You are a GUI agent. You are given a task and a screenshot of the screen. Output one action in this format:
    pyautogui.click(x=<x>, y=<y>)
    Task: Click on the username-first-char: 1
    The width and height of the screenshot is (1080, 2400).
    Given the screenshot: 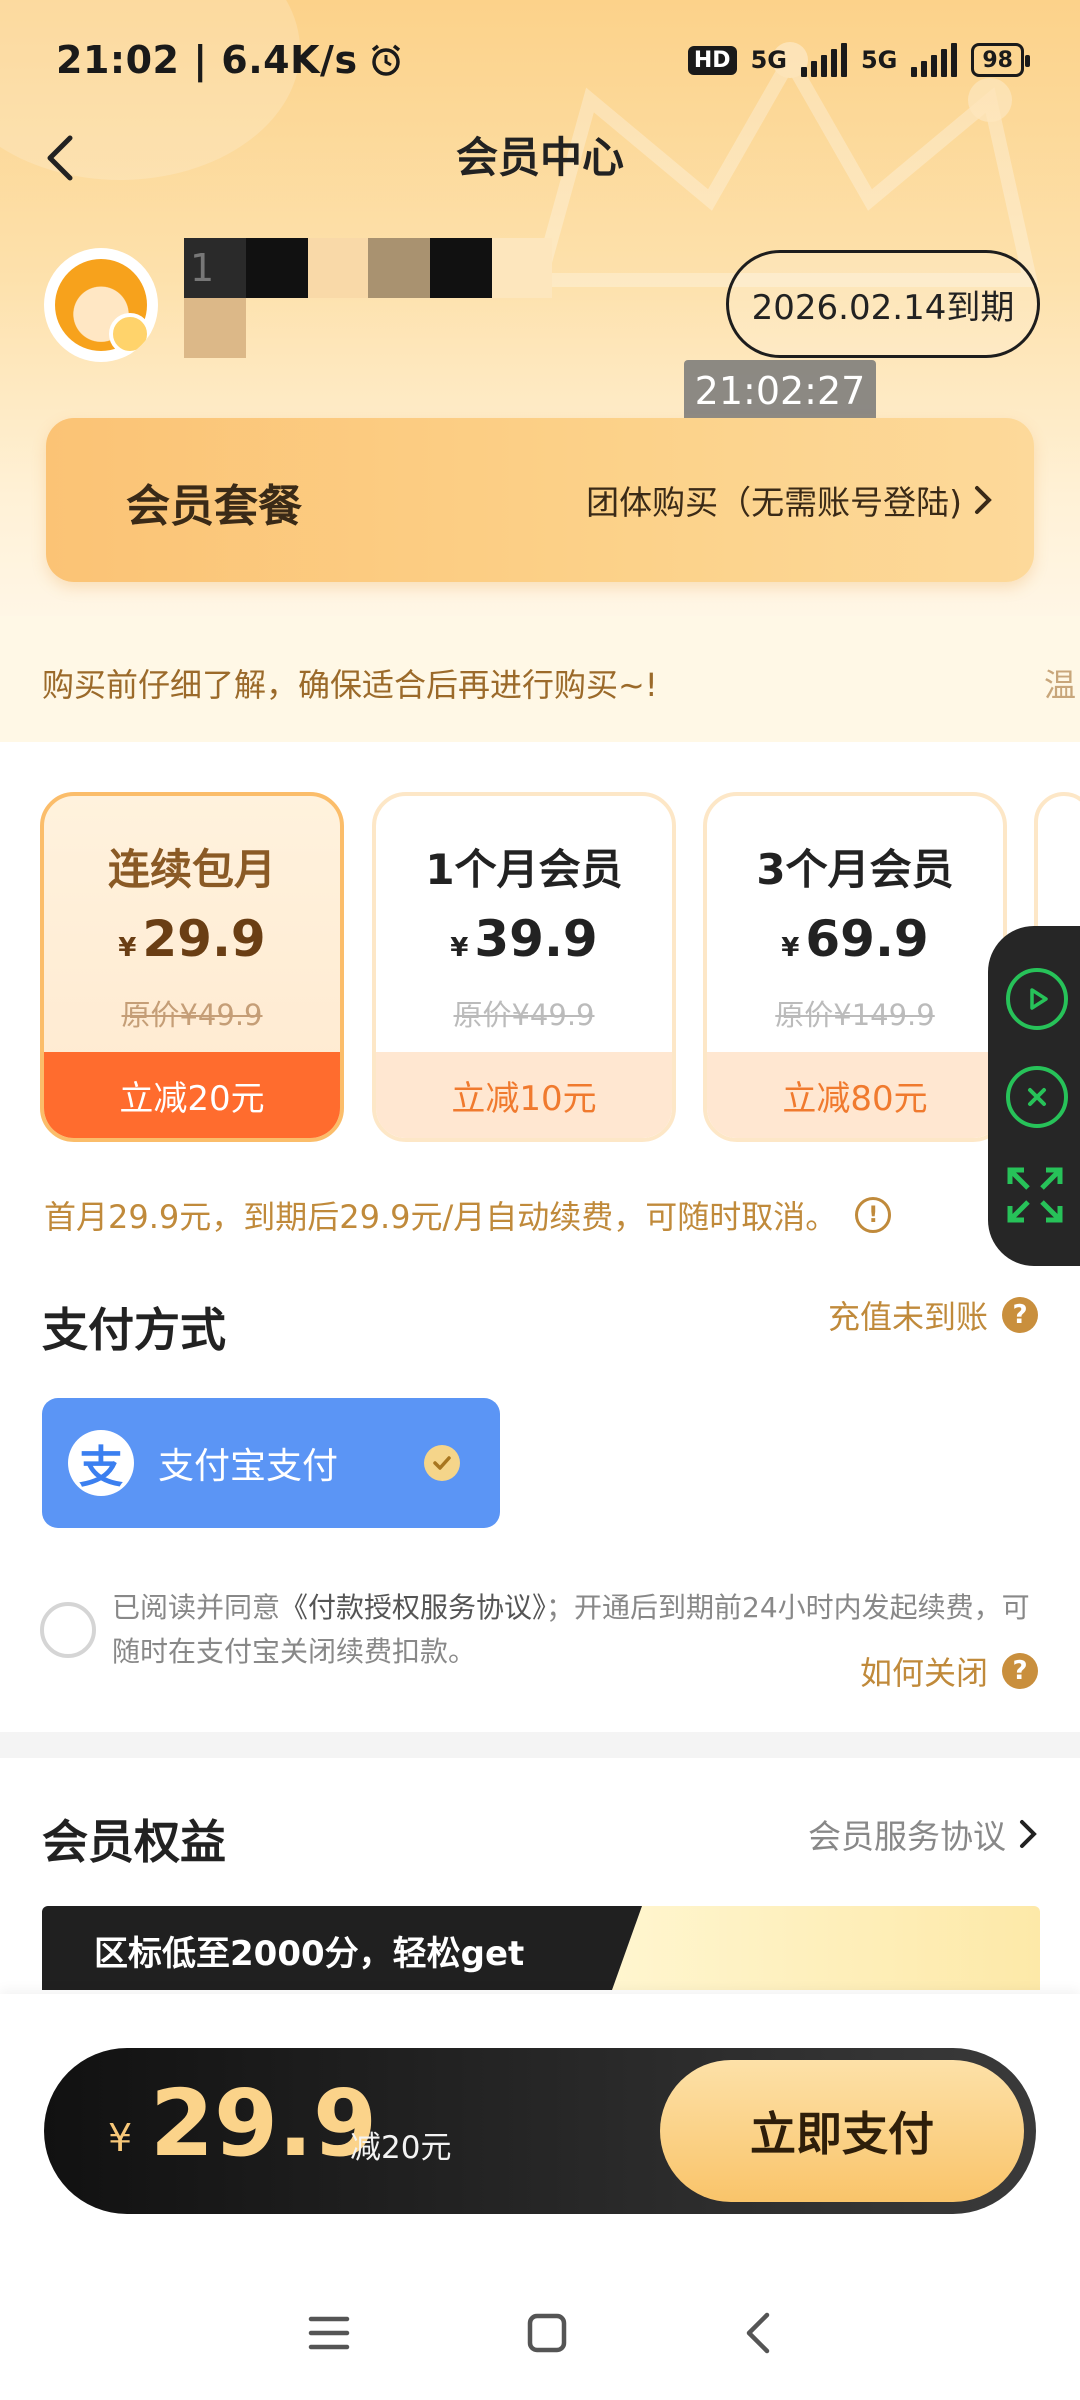 What is the action you would take?
    pyautogui.click(x=215, y=268)
    